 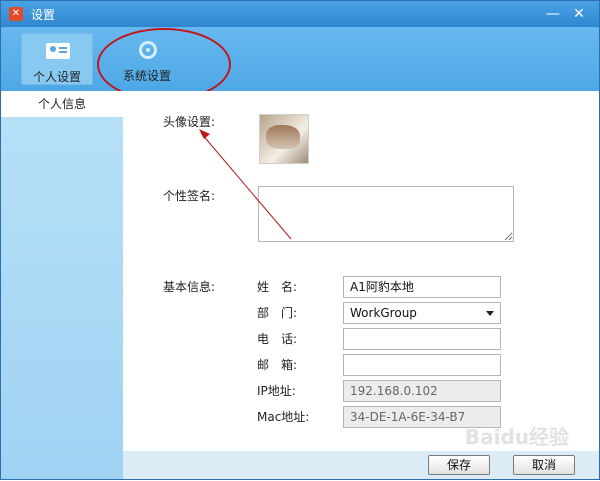 I want to click on email-label: 邮 箱:, so click(x=277, y=365).